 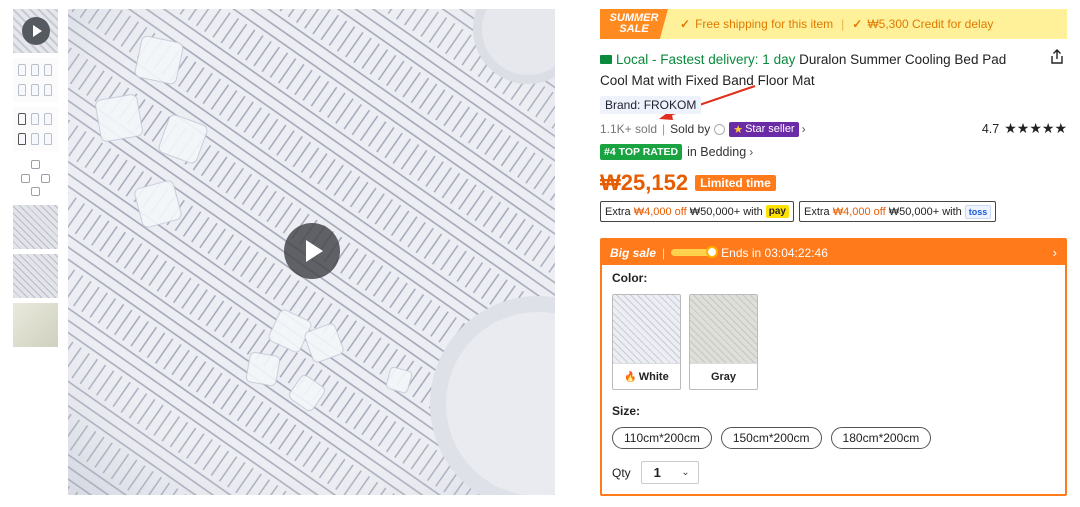 I want to click on size-option-110: 110cm*200cm, so click(x=662, y=438).